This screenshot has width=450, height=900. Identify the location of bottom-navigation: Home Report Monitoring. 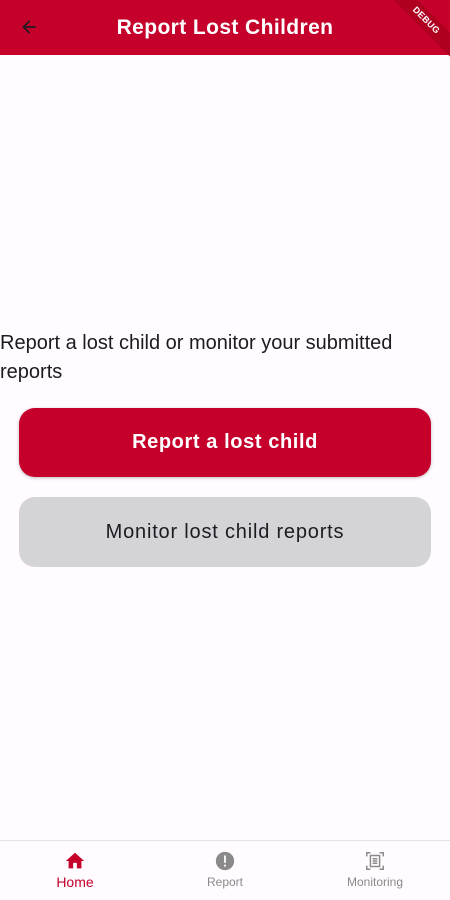
(225, 870).